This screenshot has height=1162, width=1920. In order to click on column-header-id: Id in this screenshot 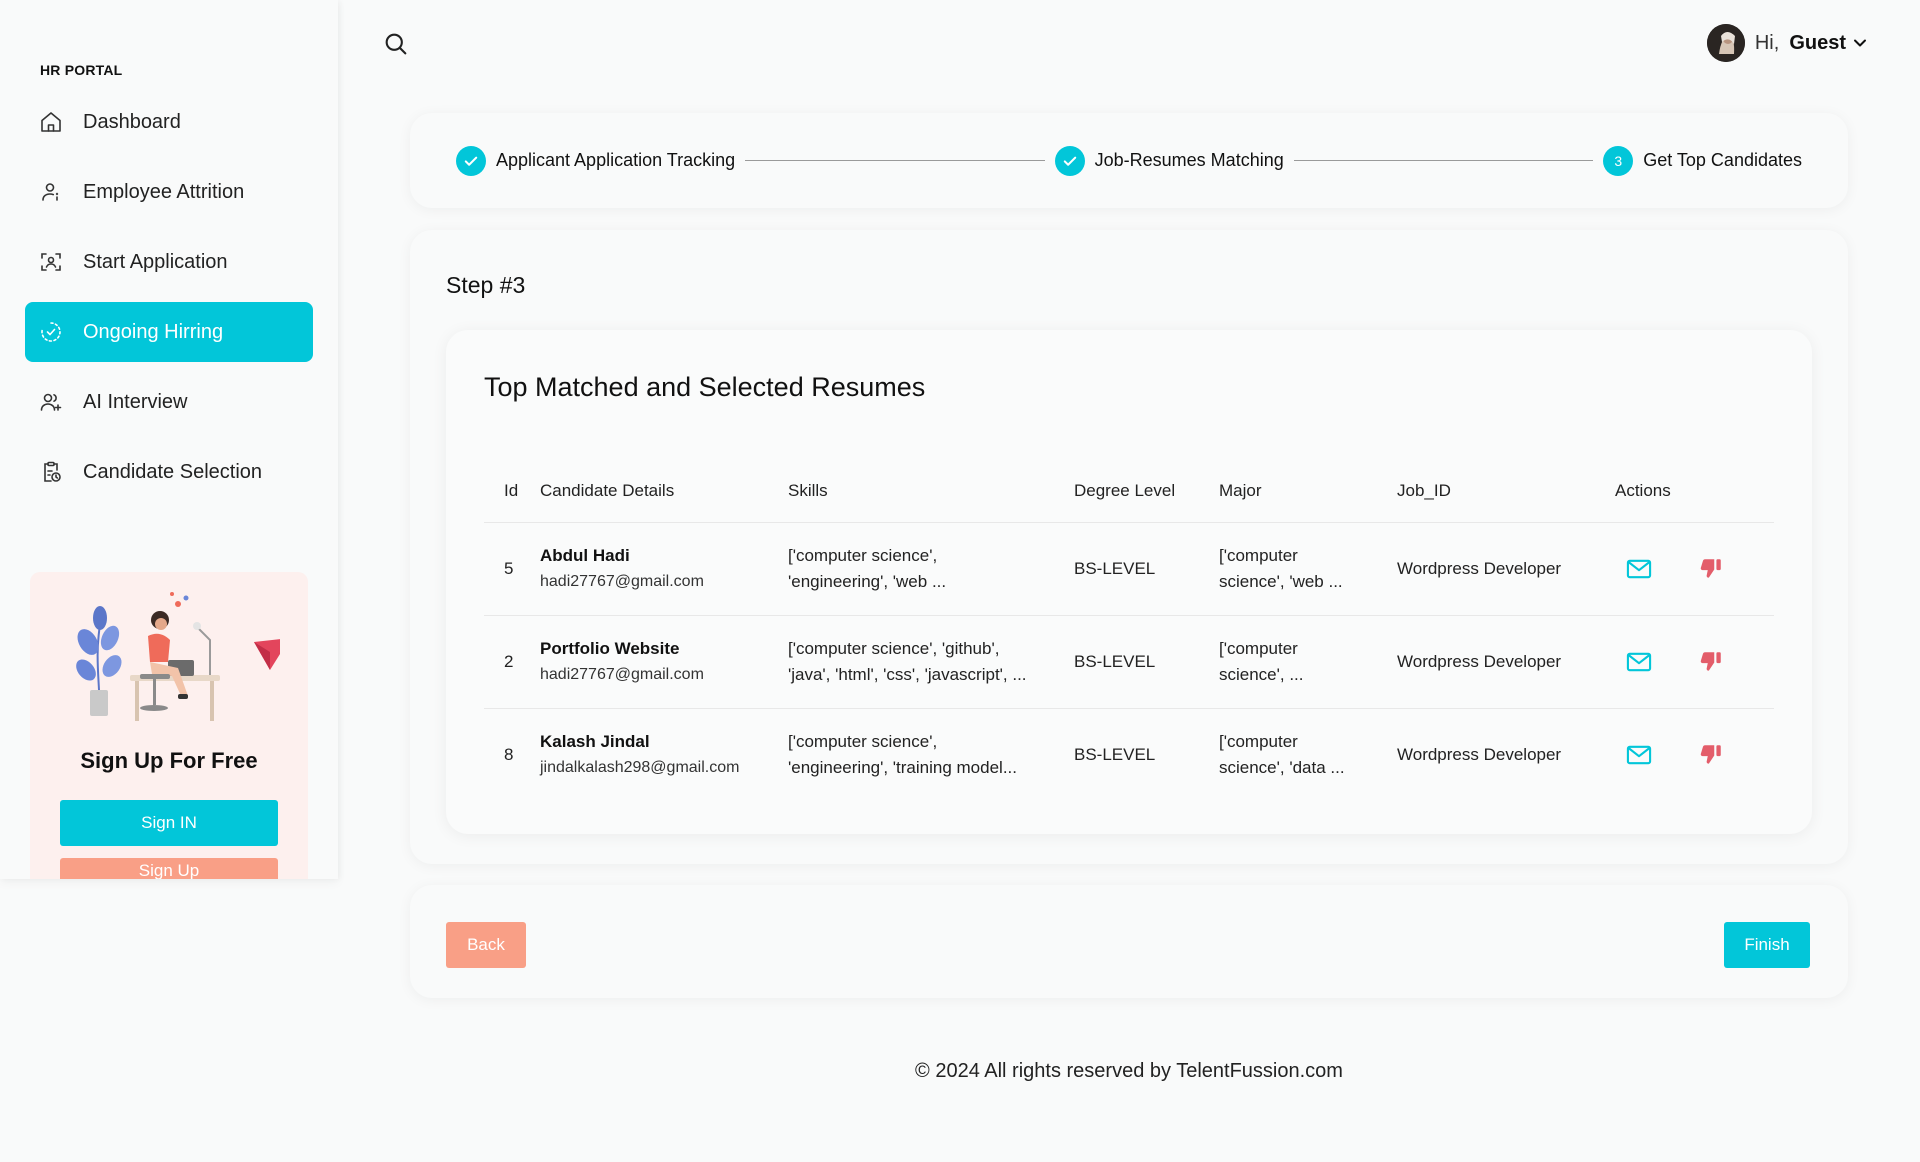, I will do `click(512, 491)`.